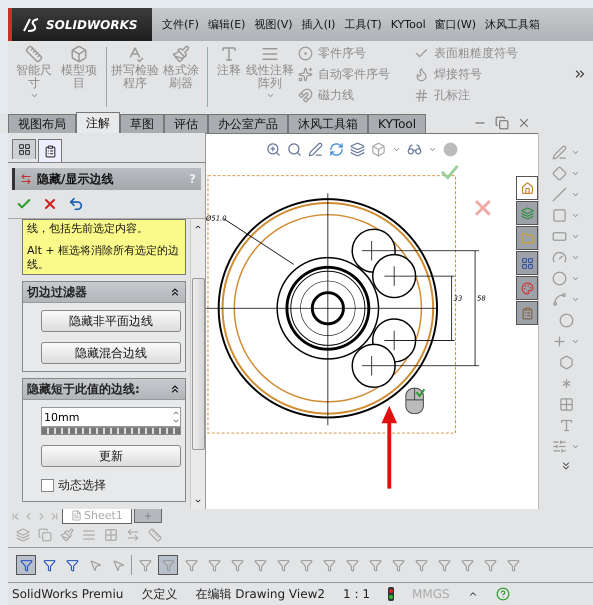  Describe the element at coordinates (512, 24) in the screenshot. I see `menu-item: 沐风工具箱` at that location.